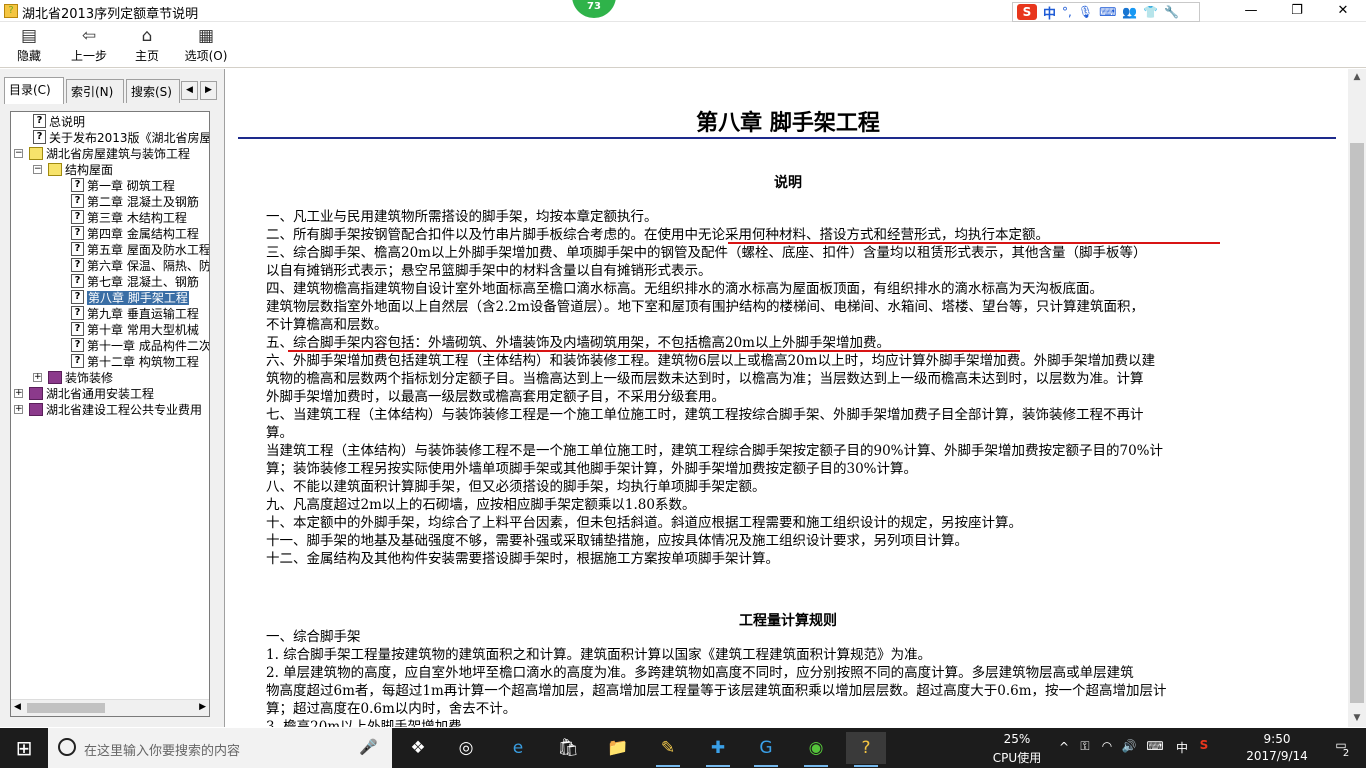 Image resolution: width=1366 pixels, height=768 pixels. What do you see at coordinates (766, 749) in the screenshot?
I see `app-g-icon: G` at bounding box center [766, 749].